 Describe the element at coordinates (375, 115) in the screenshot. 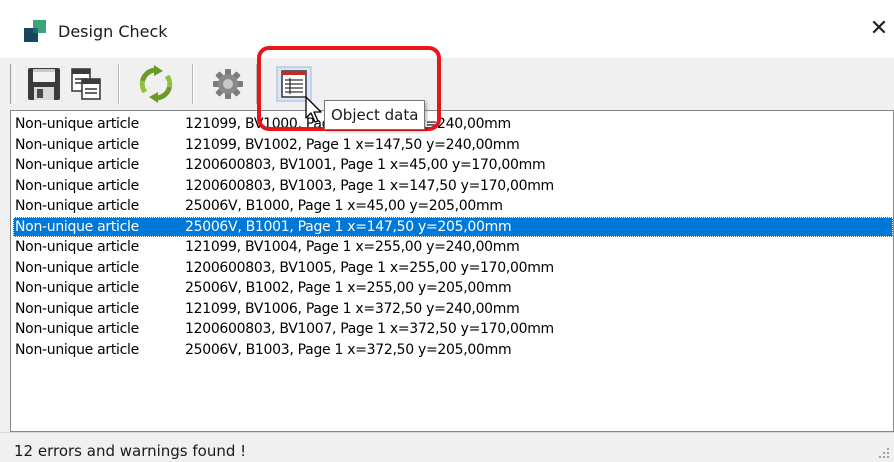

I see `tooltip: Object data` at that location.